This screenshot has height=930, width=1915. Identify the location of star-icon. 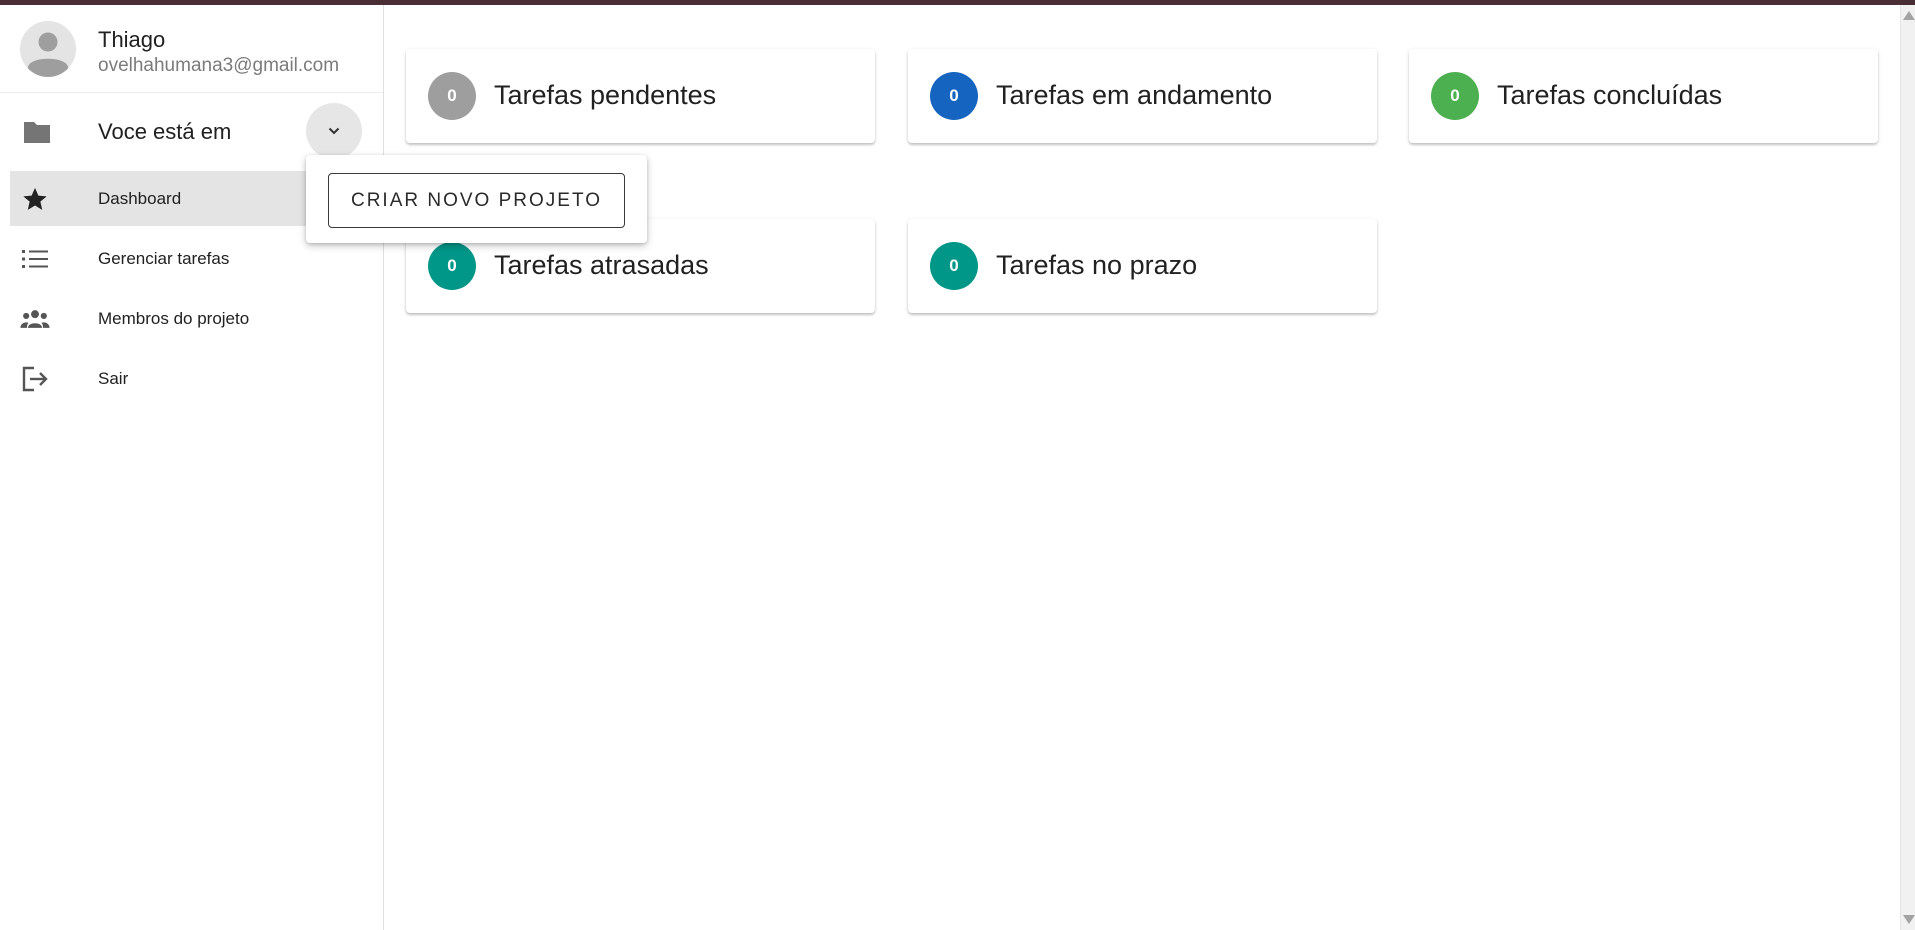
(35, 199).